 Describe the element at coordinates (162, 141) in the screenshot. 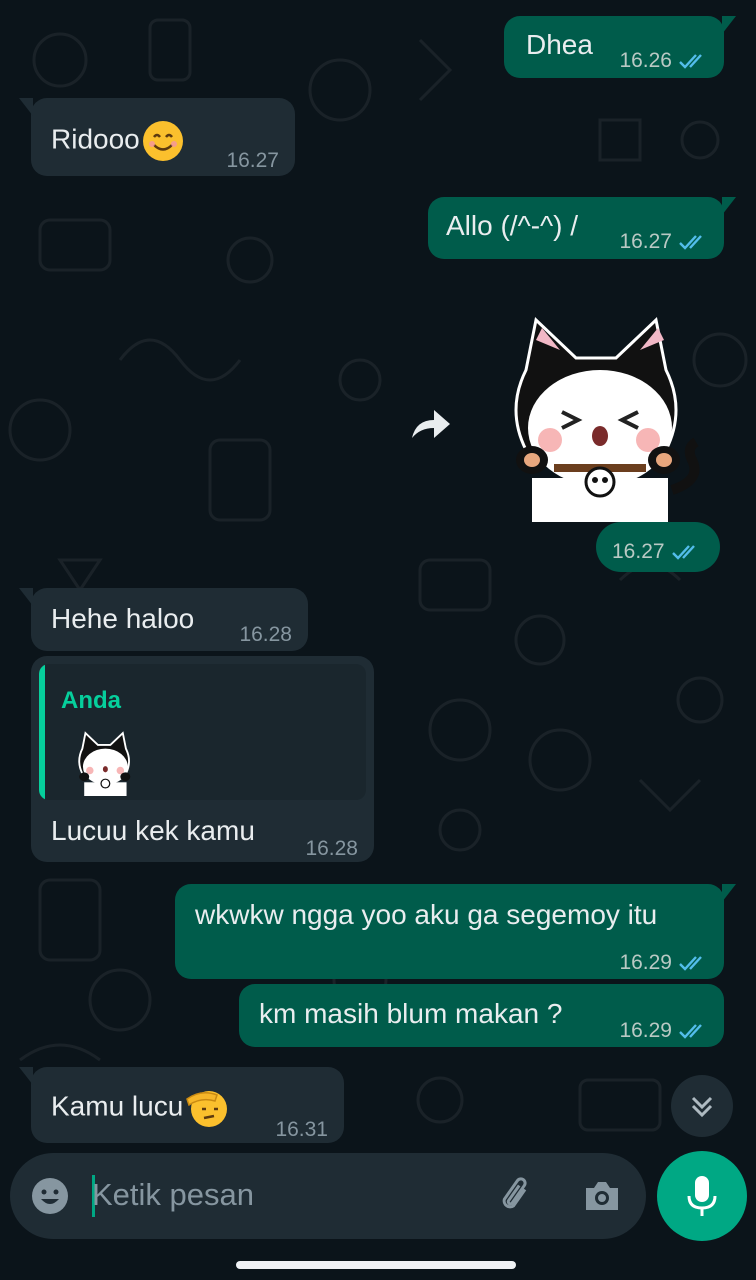

I see `smiling-face-emoji-icon` at that location.